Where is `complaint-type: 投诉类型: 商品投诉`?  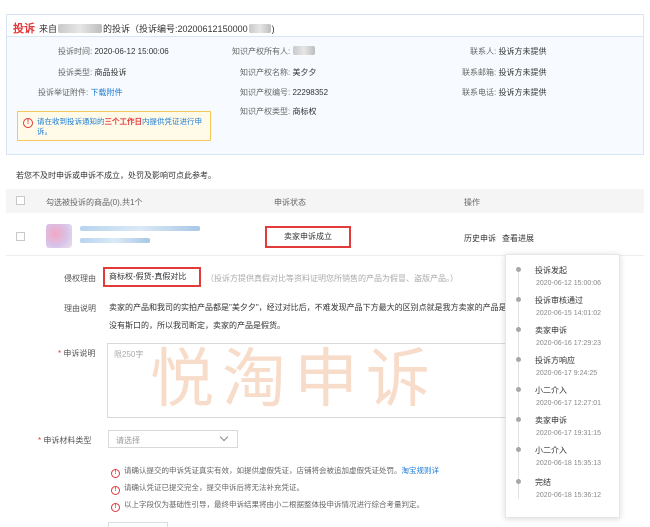 complaint-type: 投诉类型: 商品投诉 is located at coordinates (92, 72).